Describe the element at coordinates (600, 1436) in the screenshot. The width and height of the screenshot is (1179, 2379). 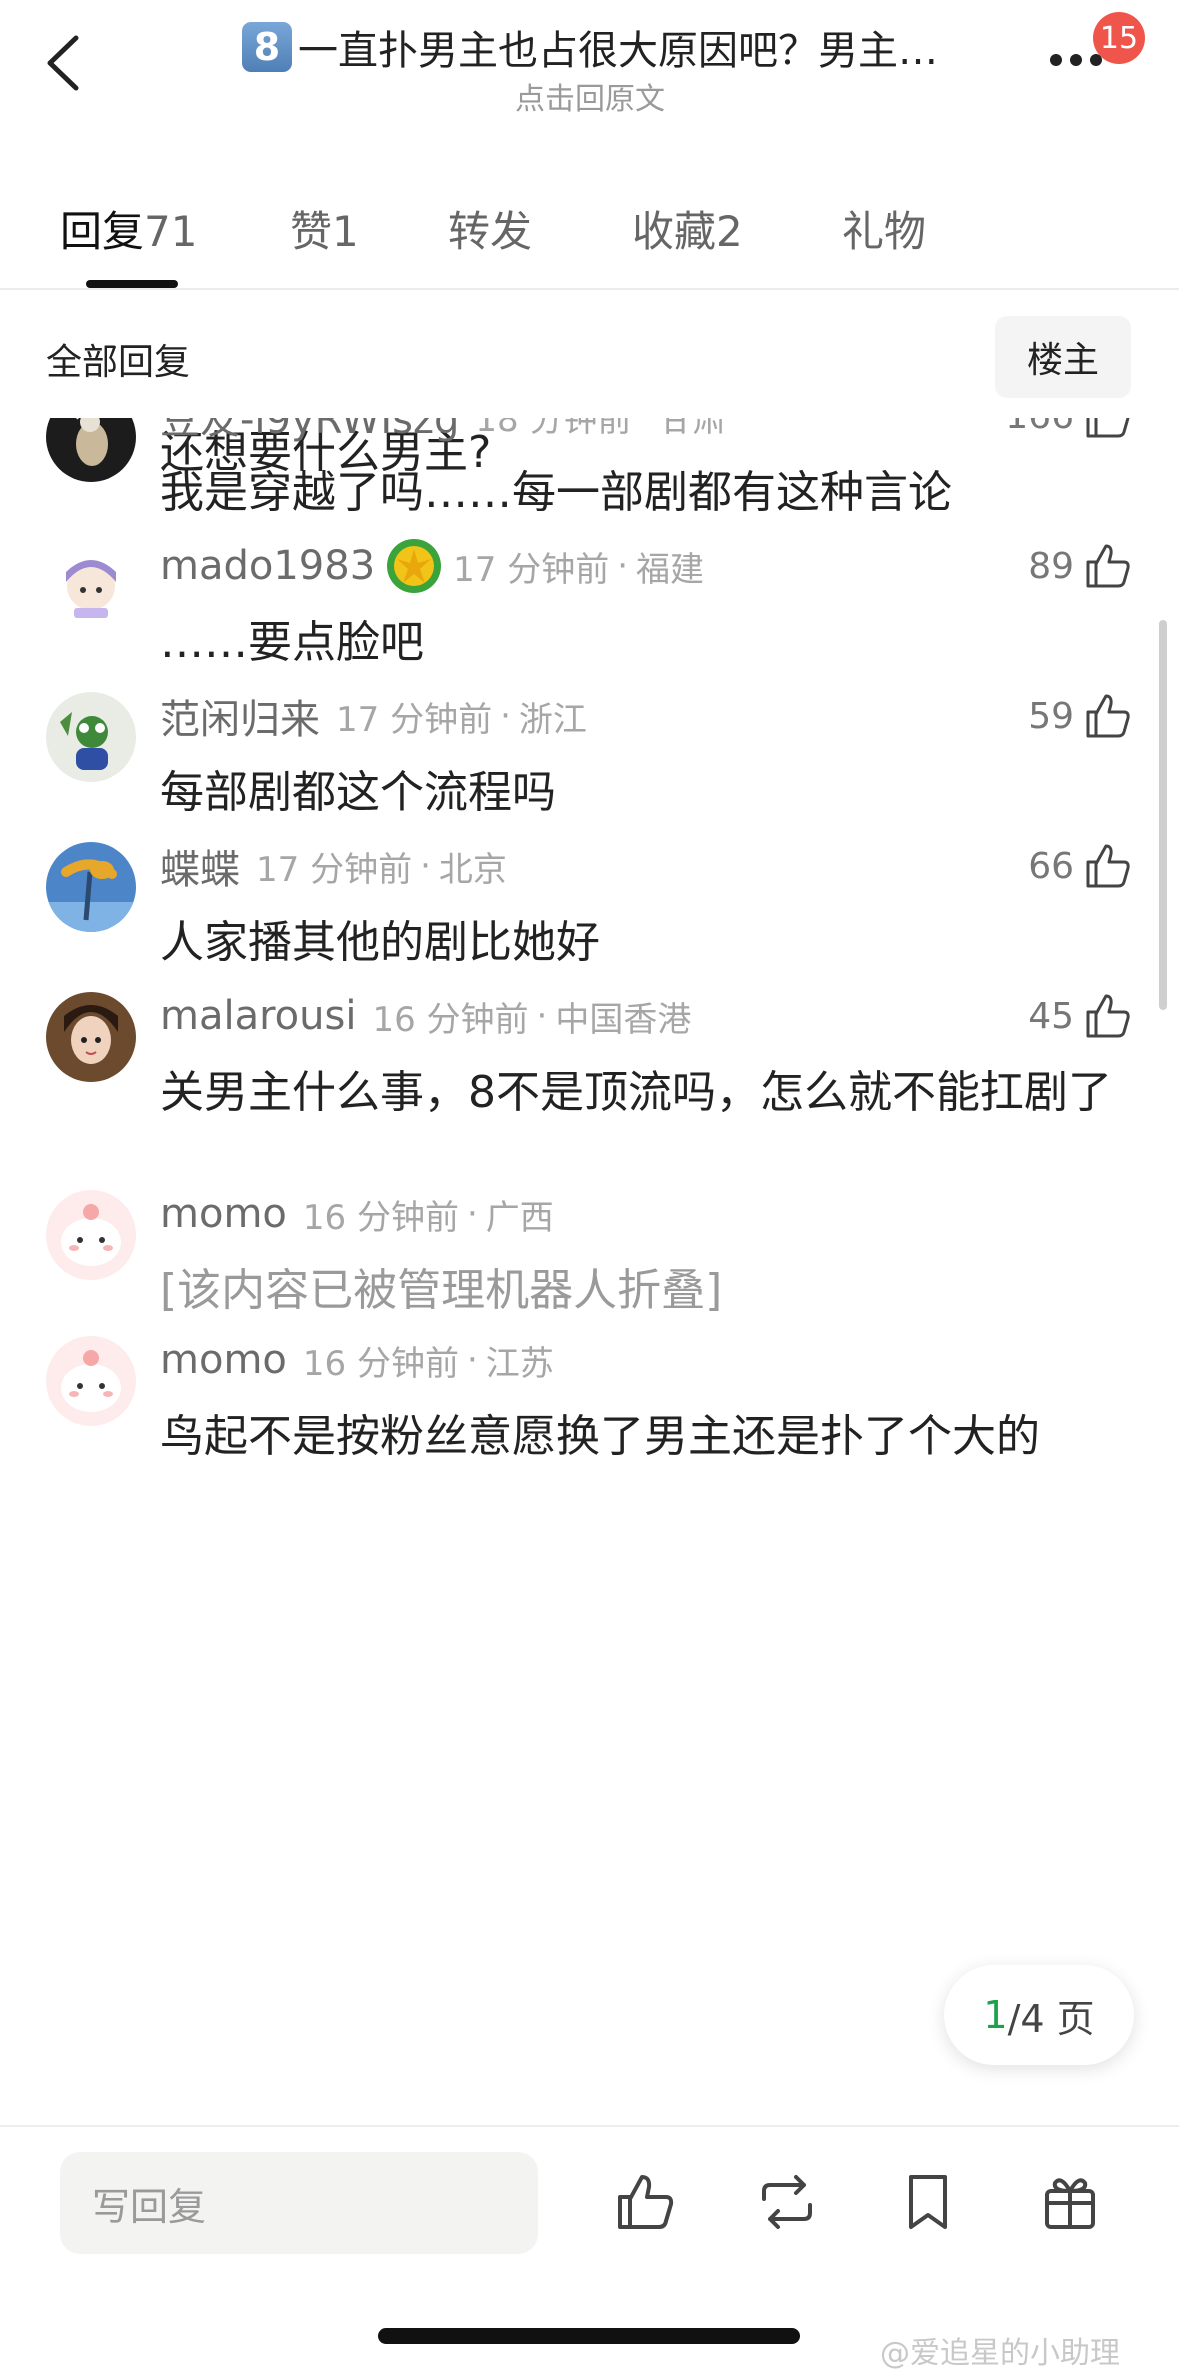
I see `comment-text: 鸟起不是按粉丝意愿换了男主还是扑了个大的` at that location.